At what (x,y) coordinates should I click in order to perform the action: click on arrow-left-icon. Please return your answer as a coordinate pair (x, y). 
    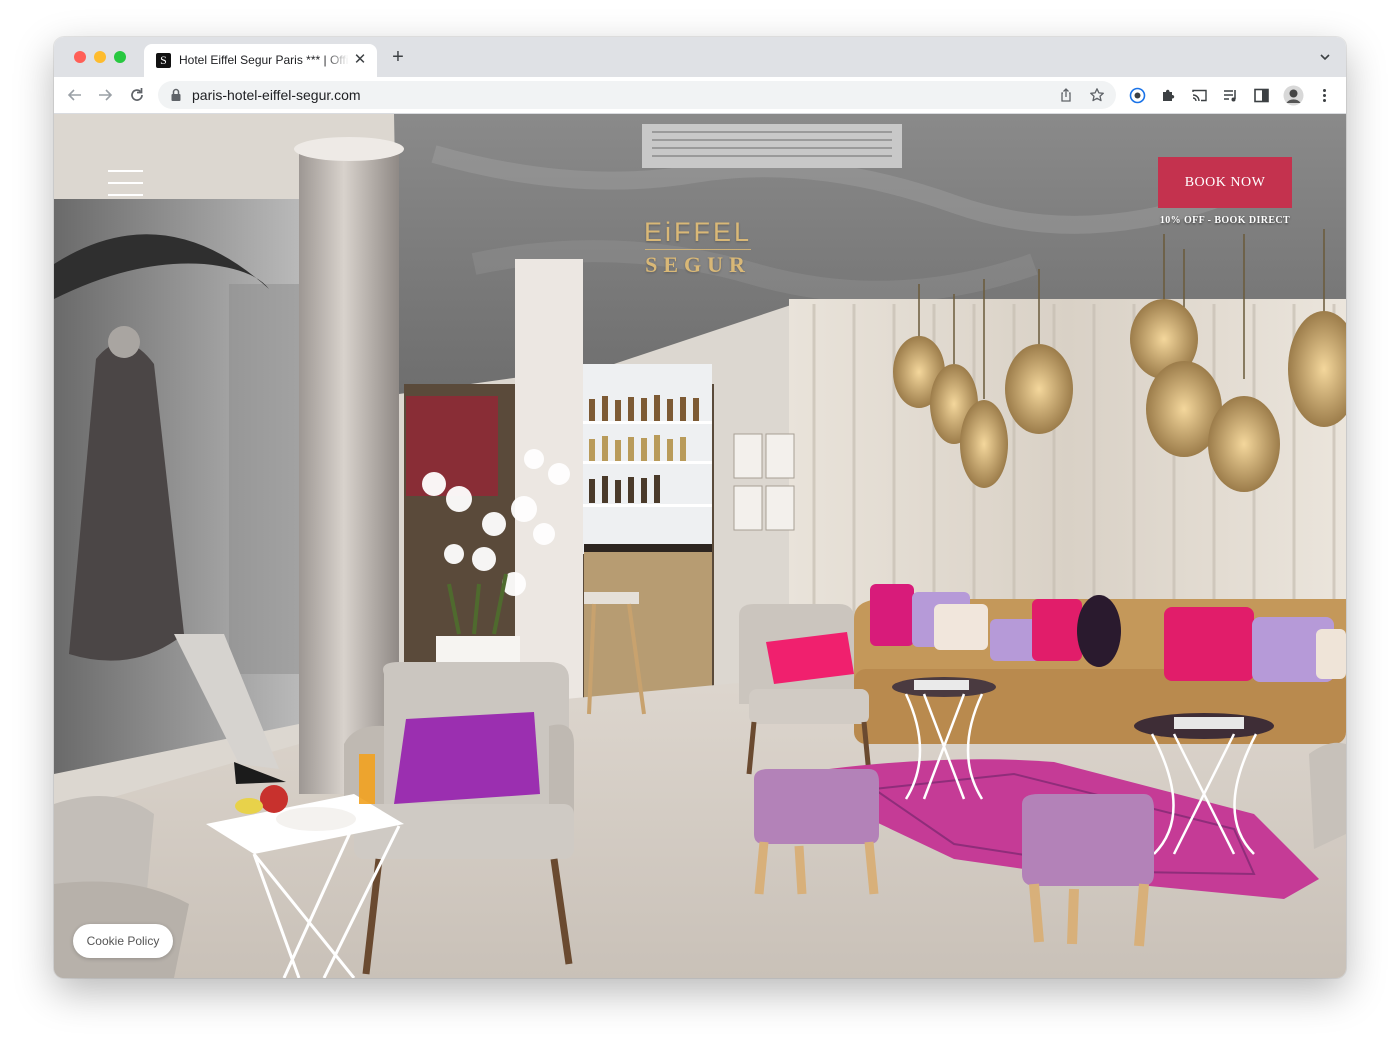
    Looking at the image, I should click on (75, 95).